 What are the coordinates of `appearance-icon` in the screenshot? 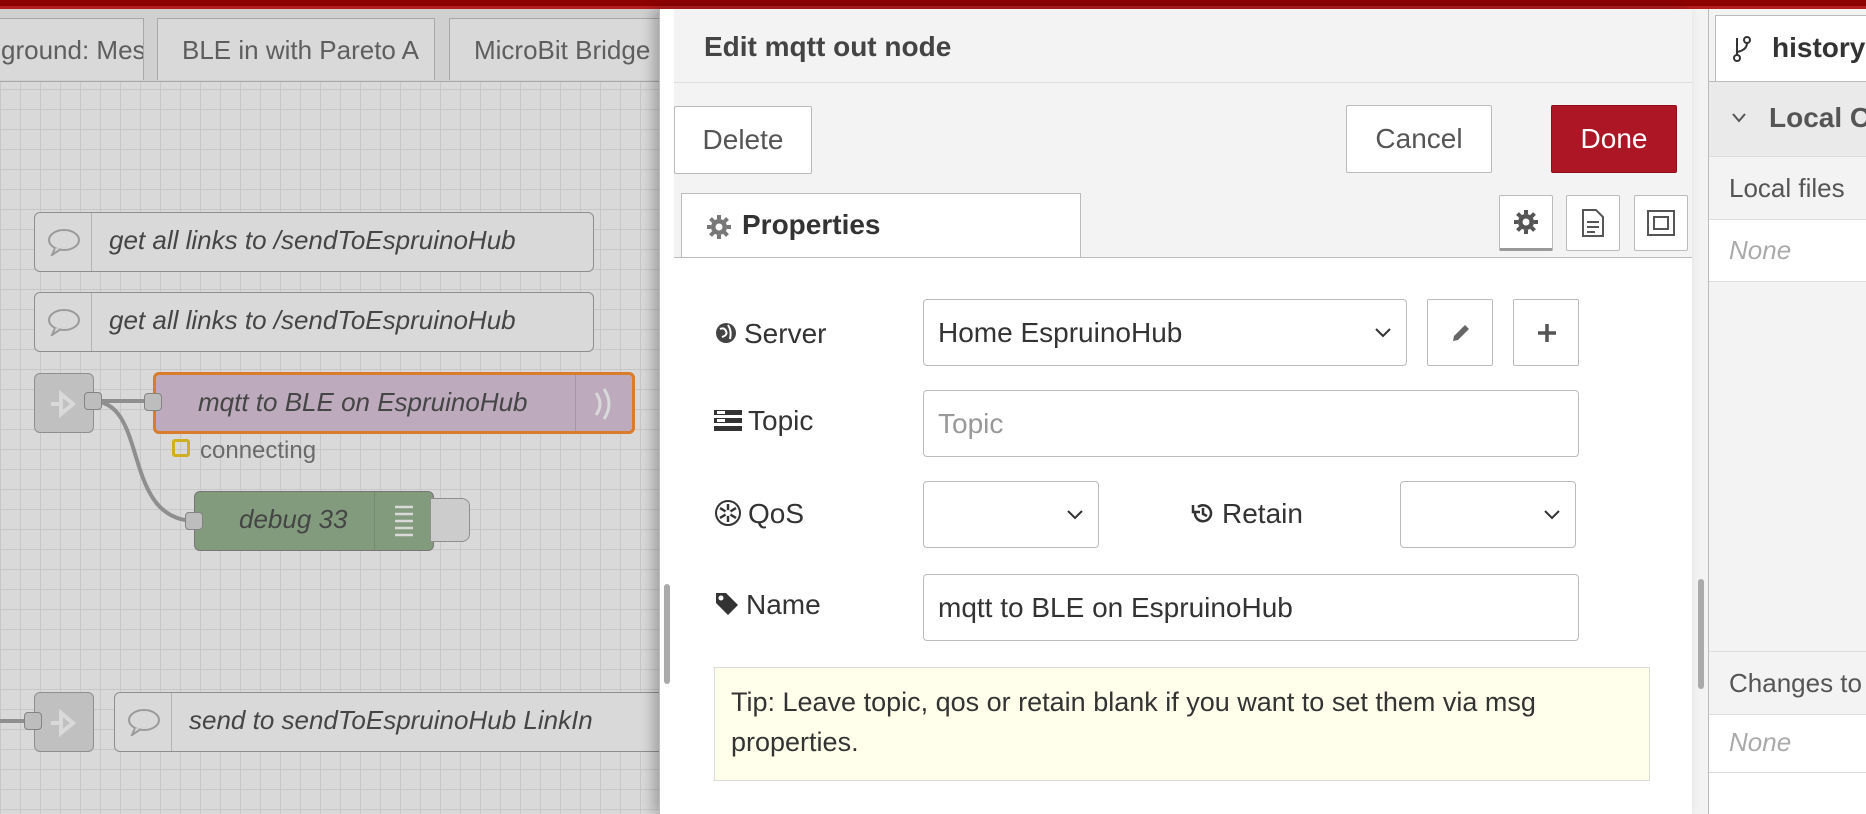 It's located at (1661, 223).